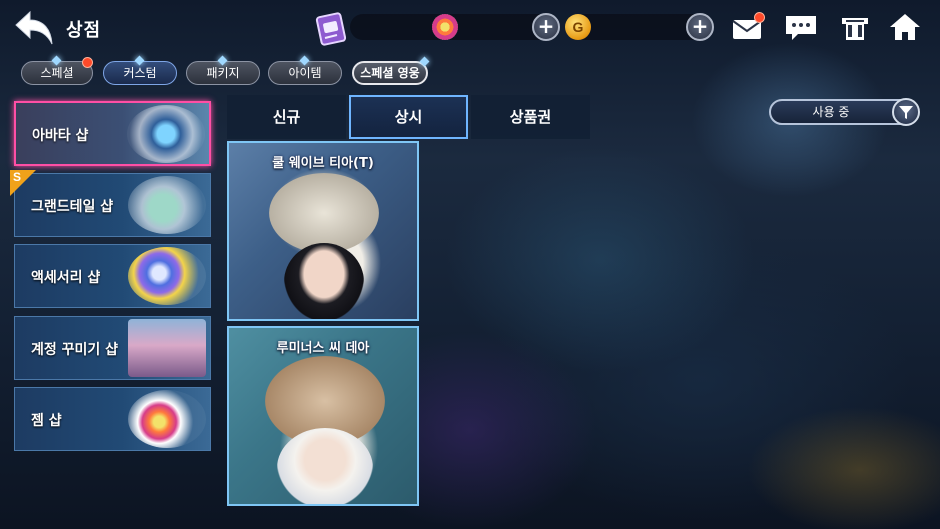  Describe the element at coordinates (75, 350) in the screenshot. I see `sidebar-item-label: 계정 꾸미기 샵` at that location.